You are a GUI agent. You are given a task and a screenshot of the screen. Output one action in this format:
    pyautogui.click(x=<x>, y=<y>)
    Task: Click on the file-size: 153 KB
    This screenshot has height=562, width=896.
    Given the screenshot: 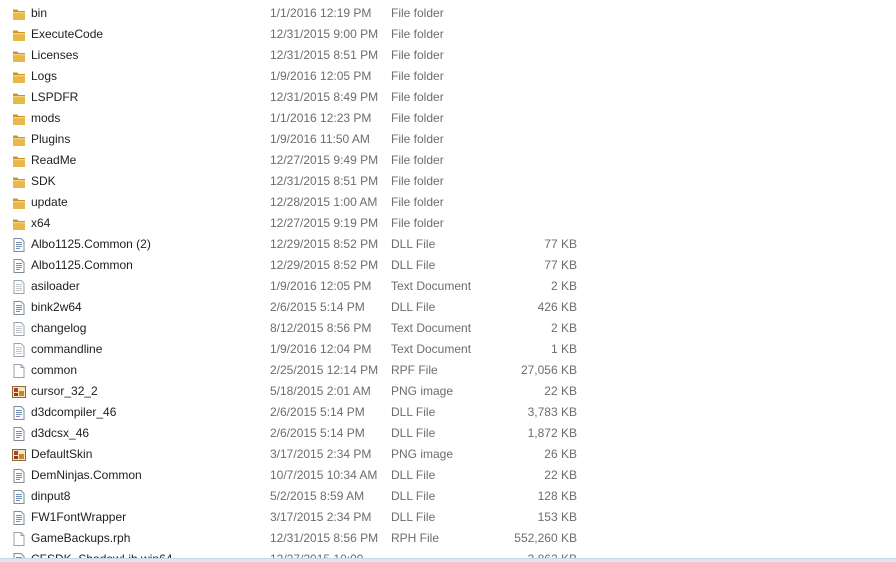 What is the action you would take?
    pyautogui.click(x=557, y=517)
    